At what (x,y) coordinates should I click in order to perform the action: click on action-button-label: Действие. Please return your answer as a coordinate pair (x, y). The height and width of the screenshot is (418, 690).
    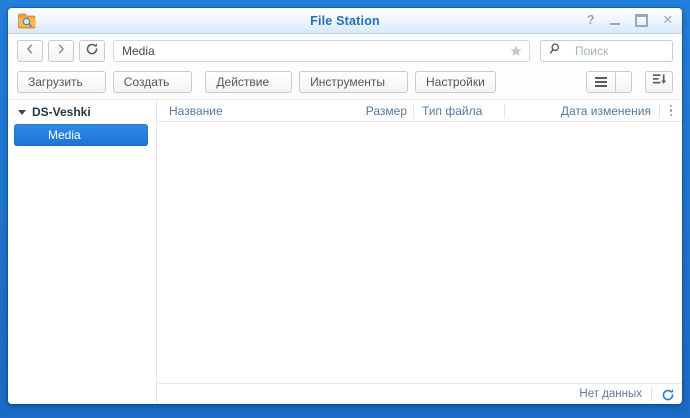
    Looking at the image, I should click on (243, 81).